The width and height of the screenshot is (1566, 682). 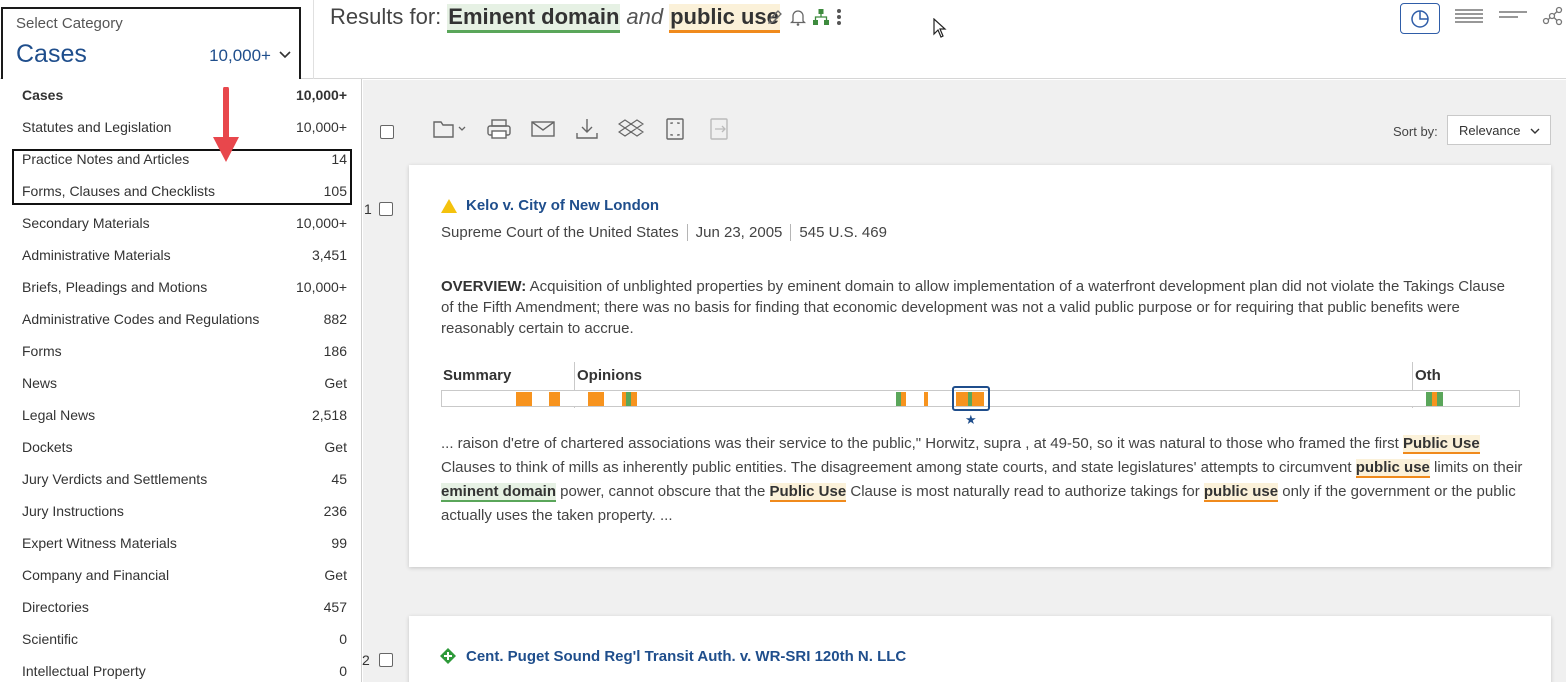 What do you see at coordinates (84, 671) in the screenshot?
I see `category-item-label: Intellectual Property` at bounding box center [84, 671].